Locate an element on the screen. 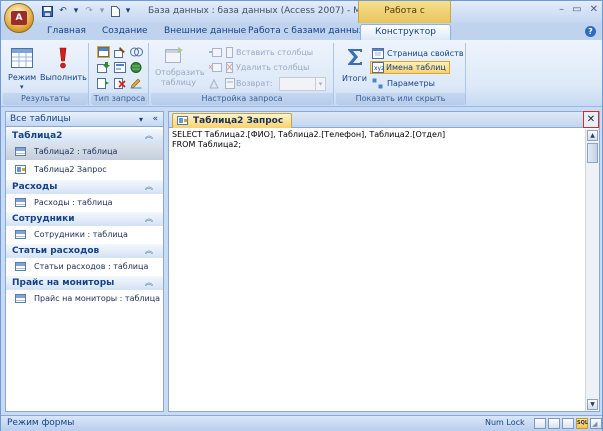 The width and height of the screenshot is (603, 431). return-label: Возврат: is located at coordinates (254, 83).